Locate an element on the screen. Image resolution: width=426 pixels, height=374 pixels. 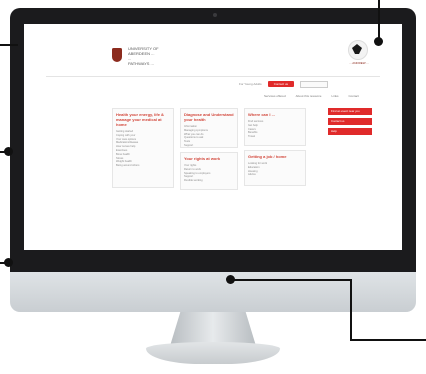
nav-item-links: Links is located at coordinates (334, 96).